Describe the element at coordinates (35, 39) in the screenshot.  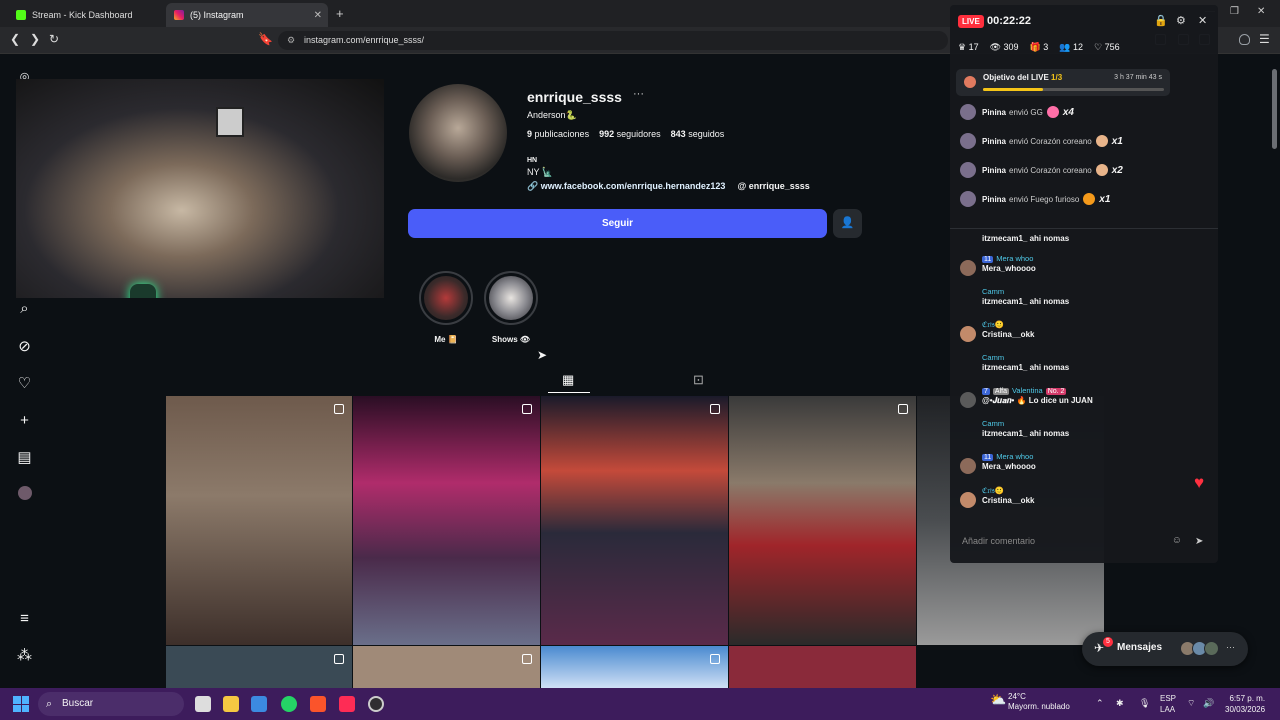
I see `forward-icon: ❯` at that location.